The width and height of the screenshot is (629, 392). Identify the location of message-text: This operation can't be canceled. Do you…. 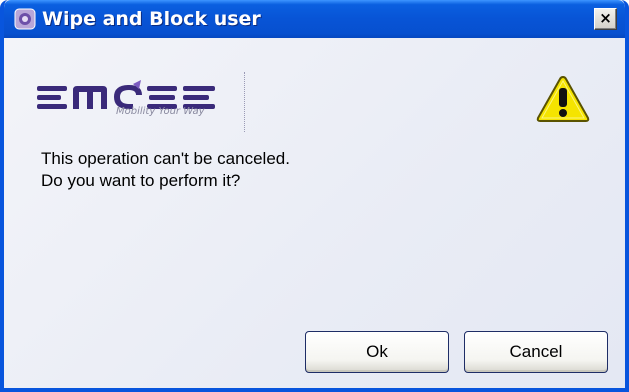
(165, 170).